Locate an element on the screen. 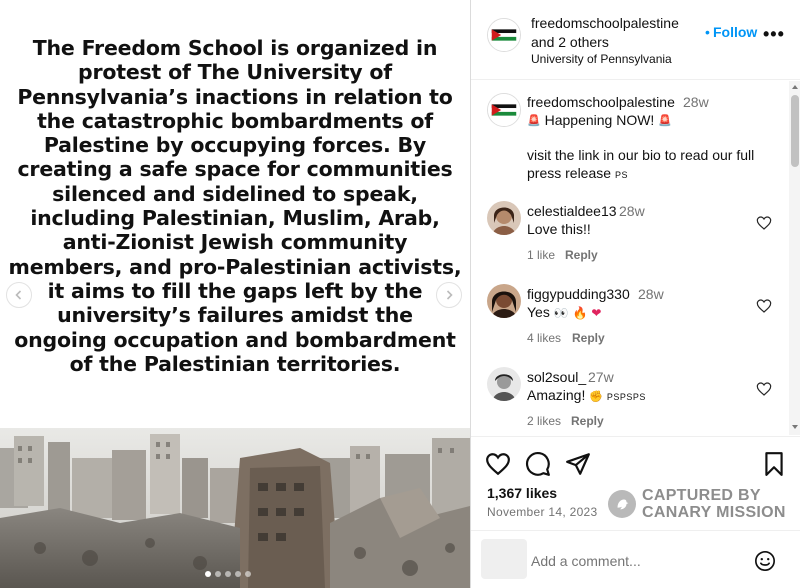 The width and height of the screenshot is (800, 588). likes-count: 1,367 likes is located at coordinates (522, 493).